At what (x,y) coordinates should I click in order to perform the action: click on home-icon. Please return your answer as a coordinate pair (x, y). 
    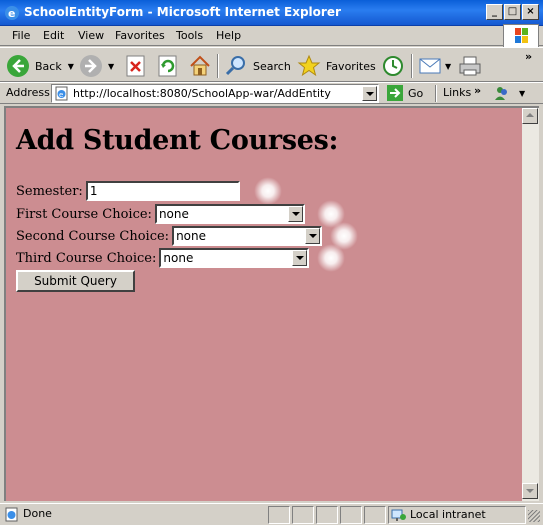
    Looking at the image, I should click on (200, 65).